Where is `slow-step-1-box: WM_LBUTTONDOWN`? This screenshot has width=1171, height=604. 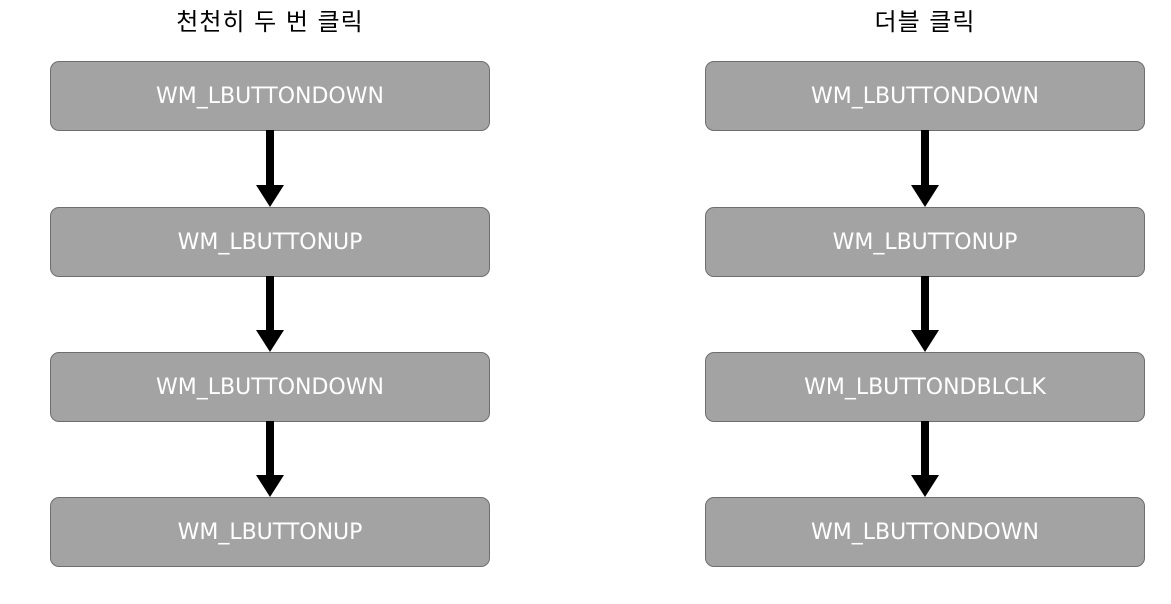 slow-step-1-box: WM_LBUTTONDOWN is located at coordinates (270, 96).